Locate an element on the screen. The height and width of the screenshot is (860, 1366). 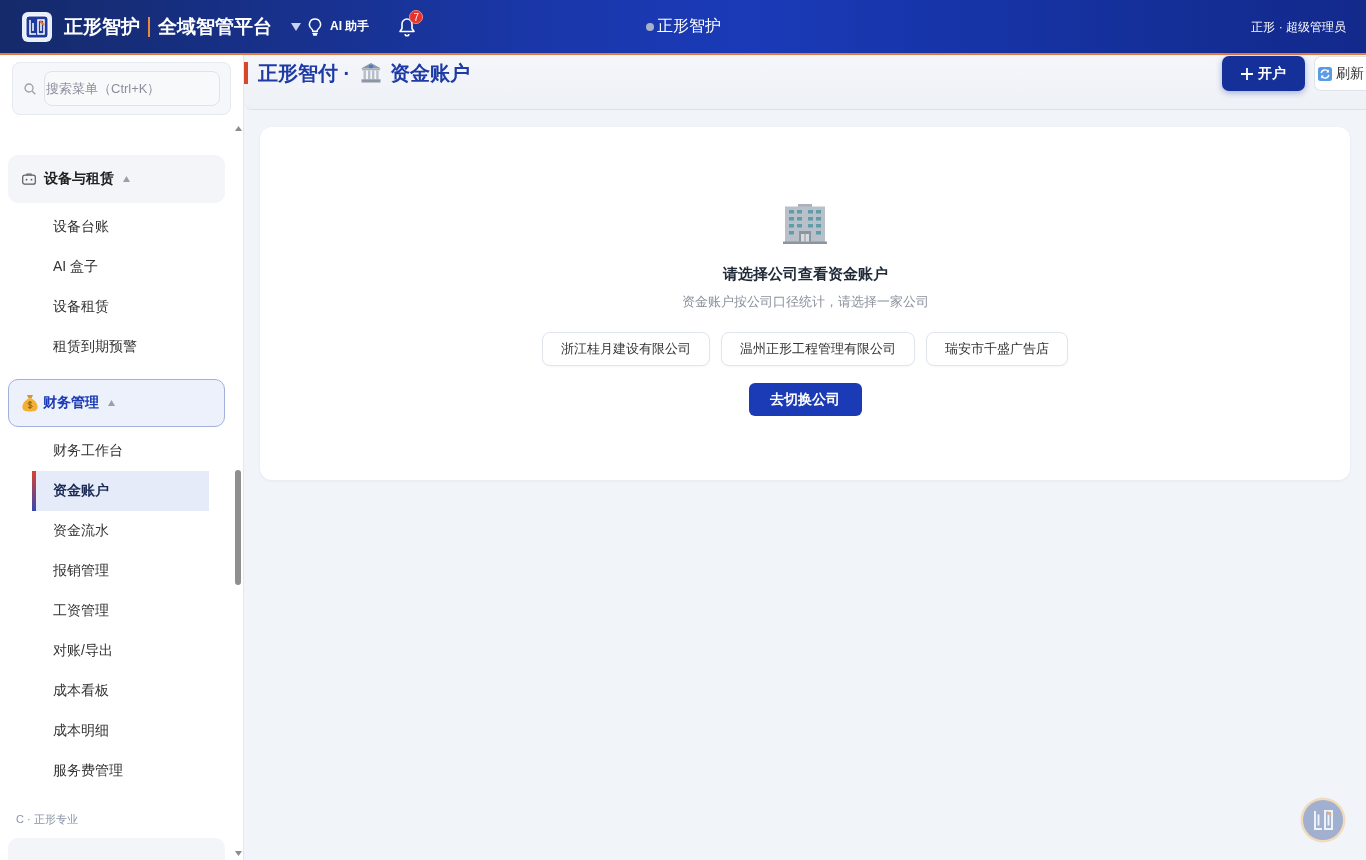
ai-assistant-button: AI 助手 is located at coordinates (339, 26).